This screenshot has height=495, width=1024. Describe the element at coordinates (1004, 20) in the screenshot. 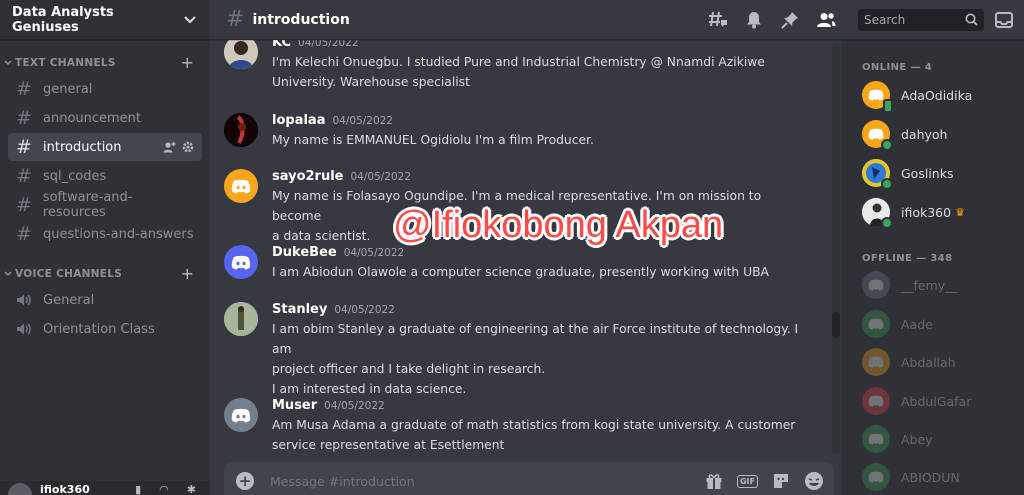

I see `inbox-icon` at that location.